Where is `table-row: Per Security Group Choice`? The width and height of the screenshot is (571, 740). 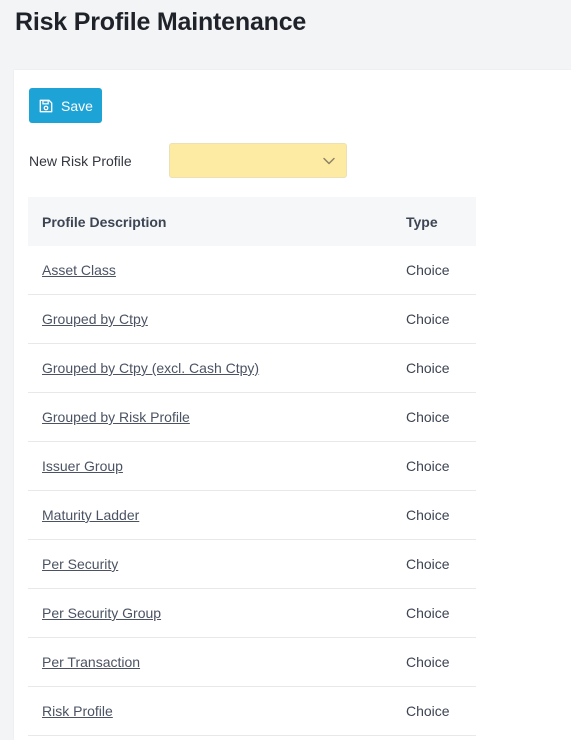 table-row: Per Security Group Choice is located at coordinates (252, 613).